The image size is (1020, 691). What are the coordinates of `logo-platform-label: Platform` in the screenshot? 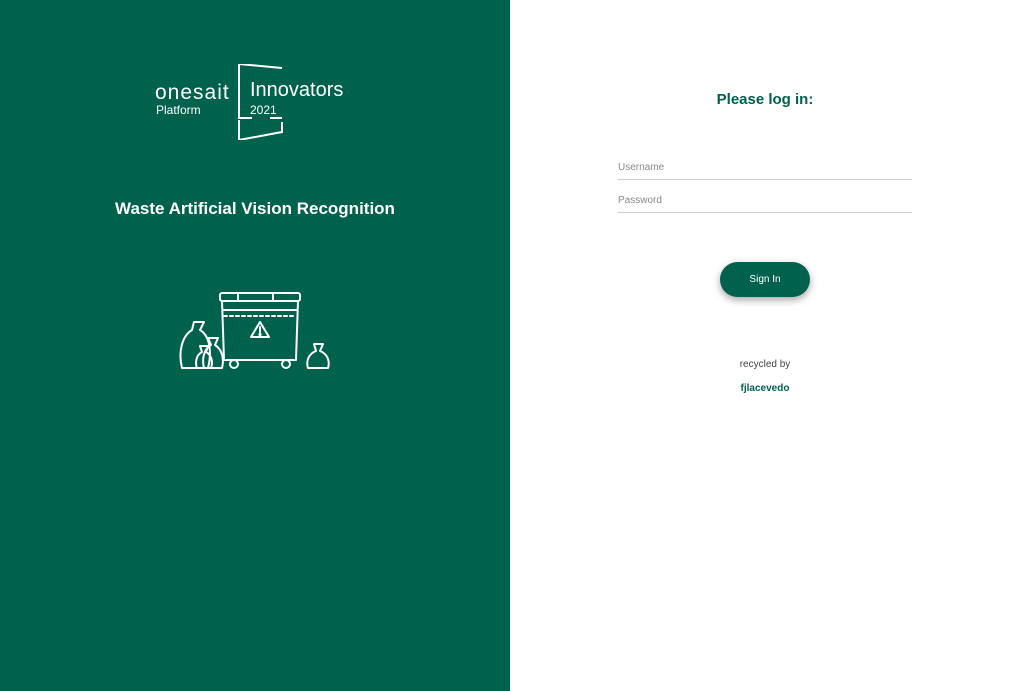 It's located at (178, 110).